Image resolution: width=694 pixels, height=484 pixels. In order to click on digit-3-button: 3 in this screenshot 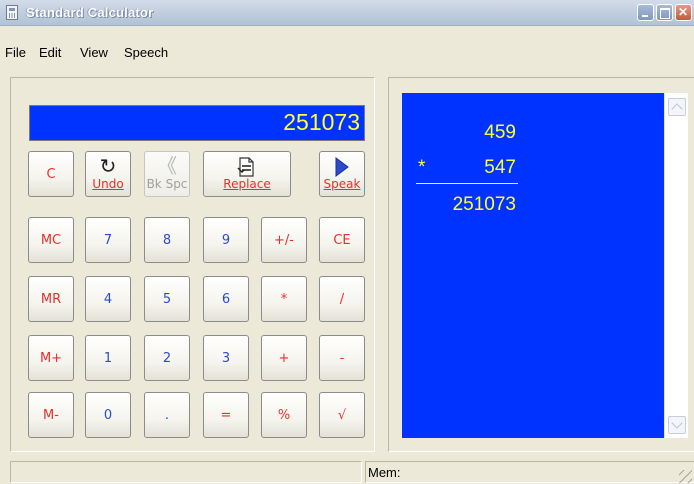, I will do `click(226, 358)`.